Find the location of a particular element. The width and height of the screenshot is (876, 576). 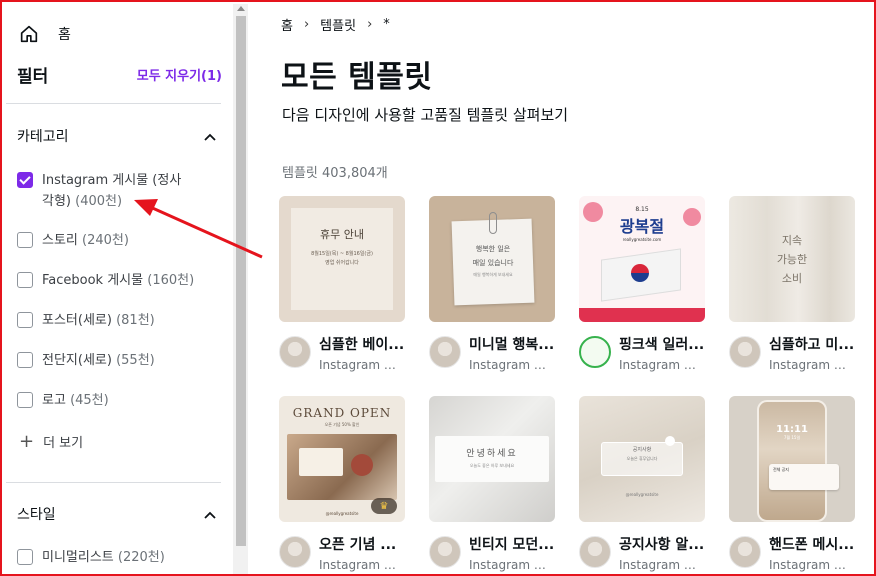

thumb-text: GRAND OPEN is located at coordinates (342, 413).